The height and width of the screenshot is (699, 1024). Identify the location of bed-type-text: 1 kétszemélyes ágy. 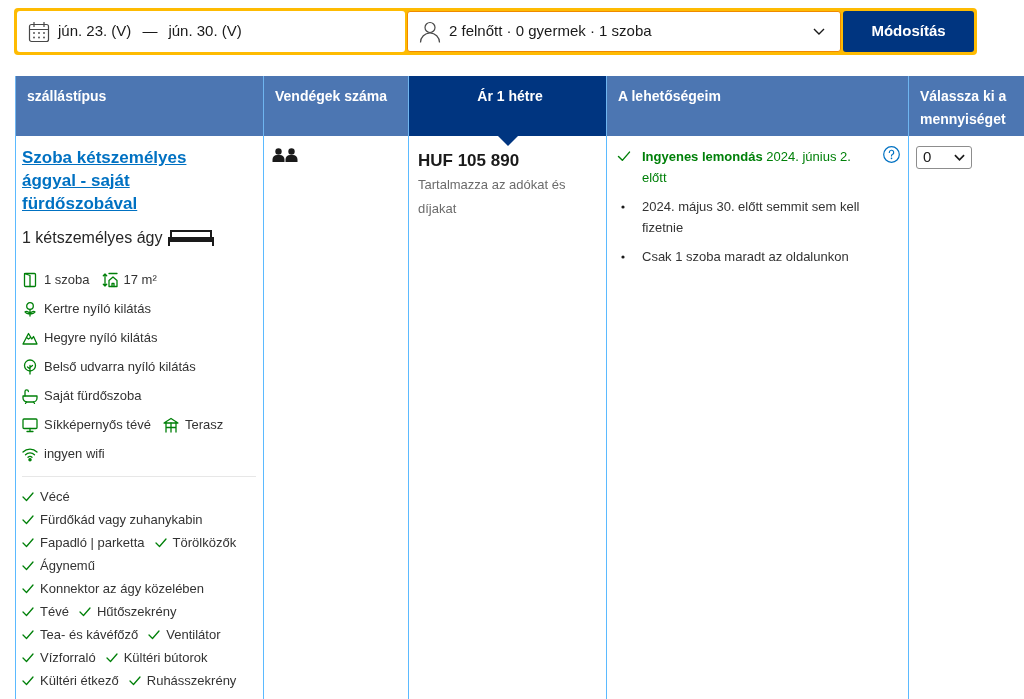
(92, 238).